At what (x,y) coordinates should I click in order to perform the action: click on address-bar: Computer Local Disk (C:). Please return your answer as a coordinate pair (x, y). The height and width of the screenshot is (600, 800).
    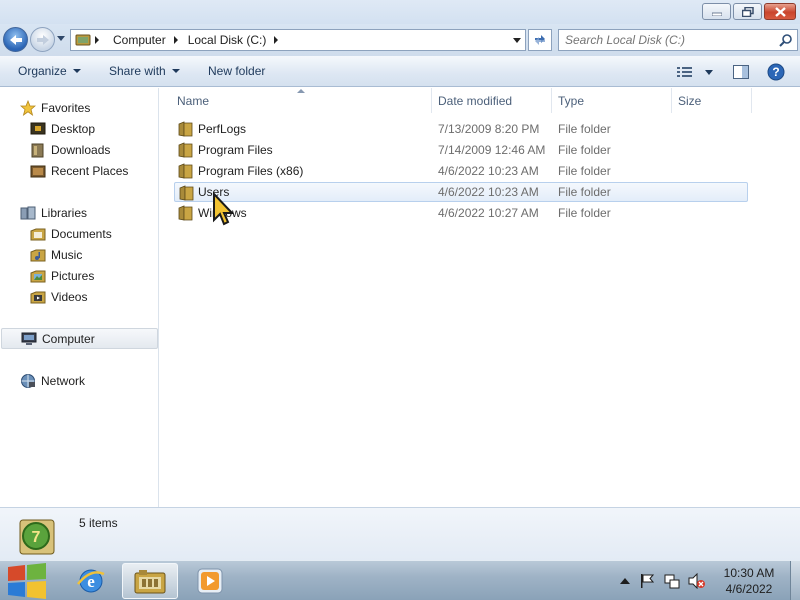
    Looking at the image, I should click on (298, 40).